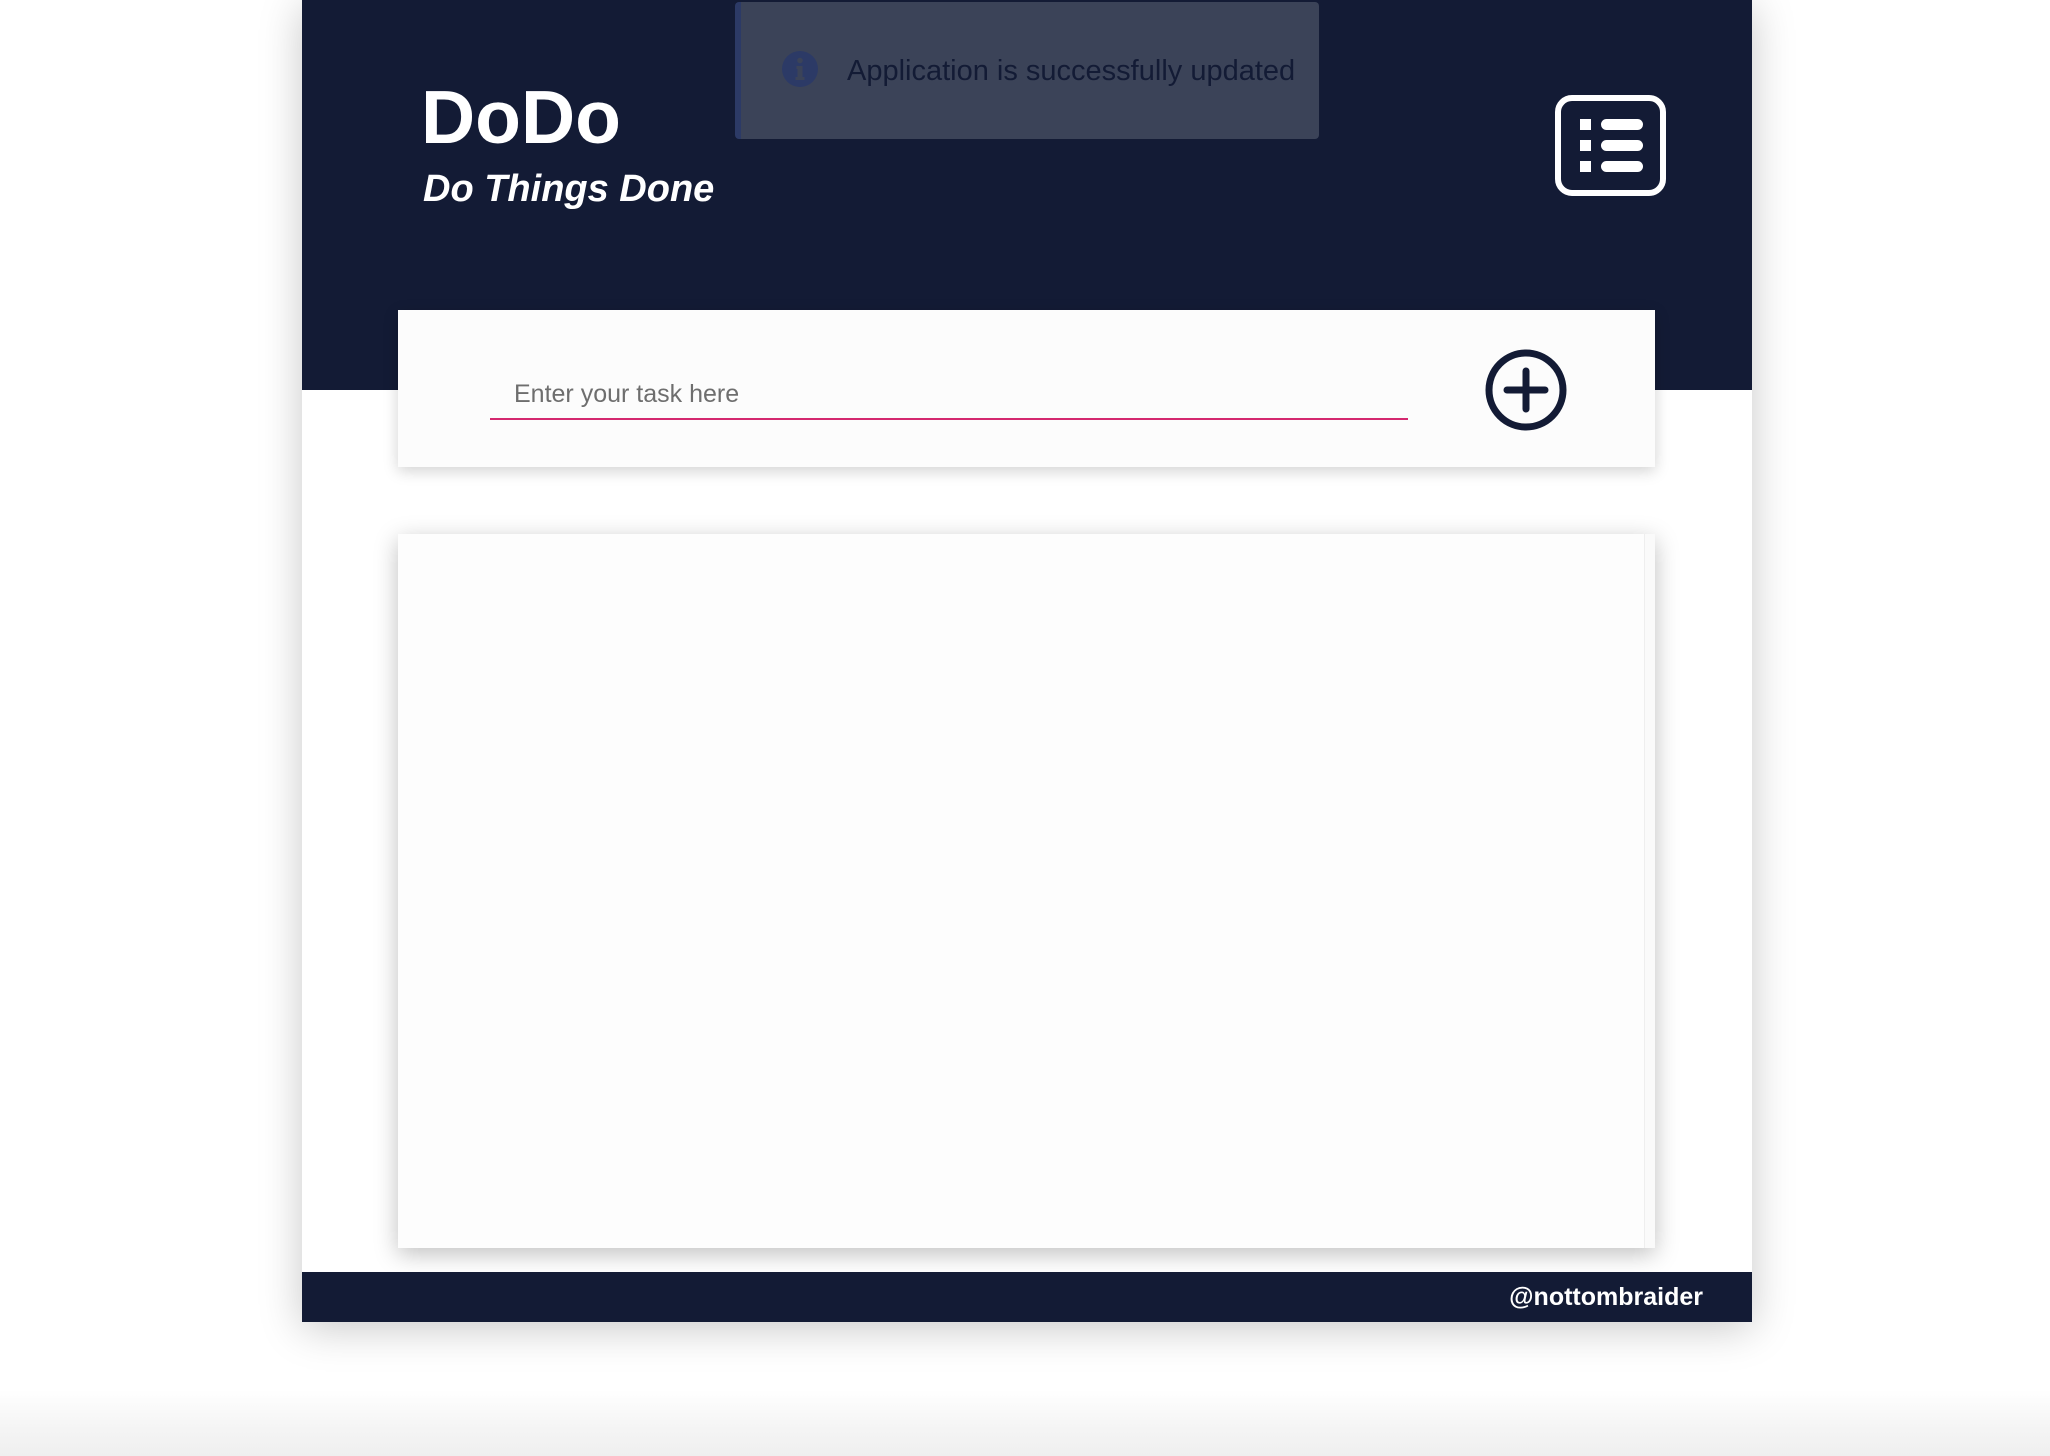 The image size is (2050, 1456). Describe the element at coordinates (800, 69) in the screenshot. I see `info-icon` at that location.